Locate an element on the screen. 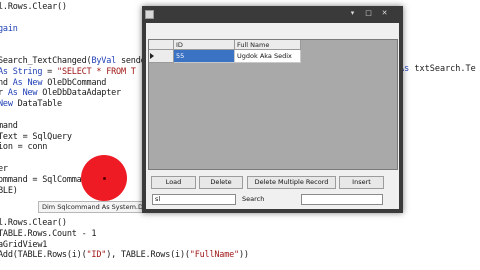 The image size is (480, 270). code-token: )) is located at coordinates (243, 255).